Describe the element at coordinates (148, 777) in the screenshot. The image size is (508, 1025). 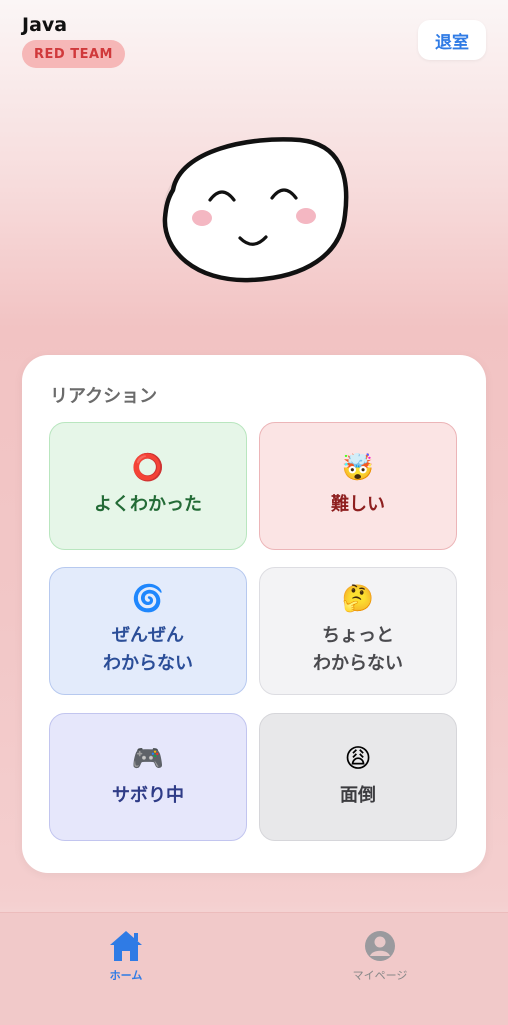
I see `reaction-slacking-button: 🎮 サボり中` at that location.